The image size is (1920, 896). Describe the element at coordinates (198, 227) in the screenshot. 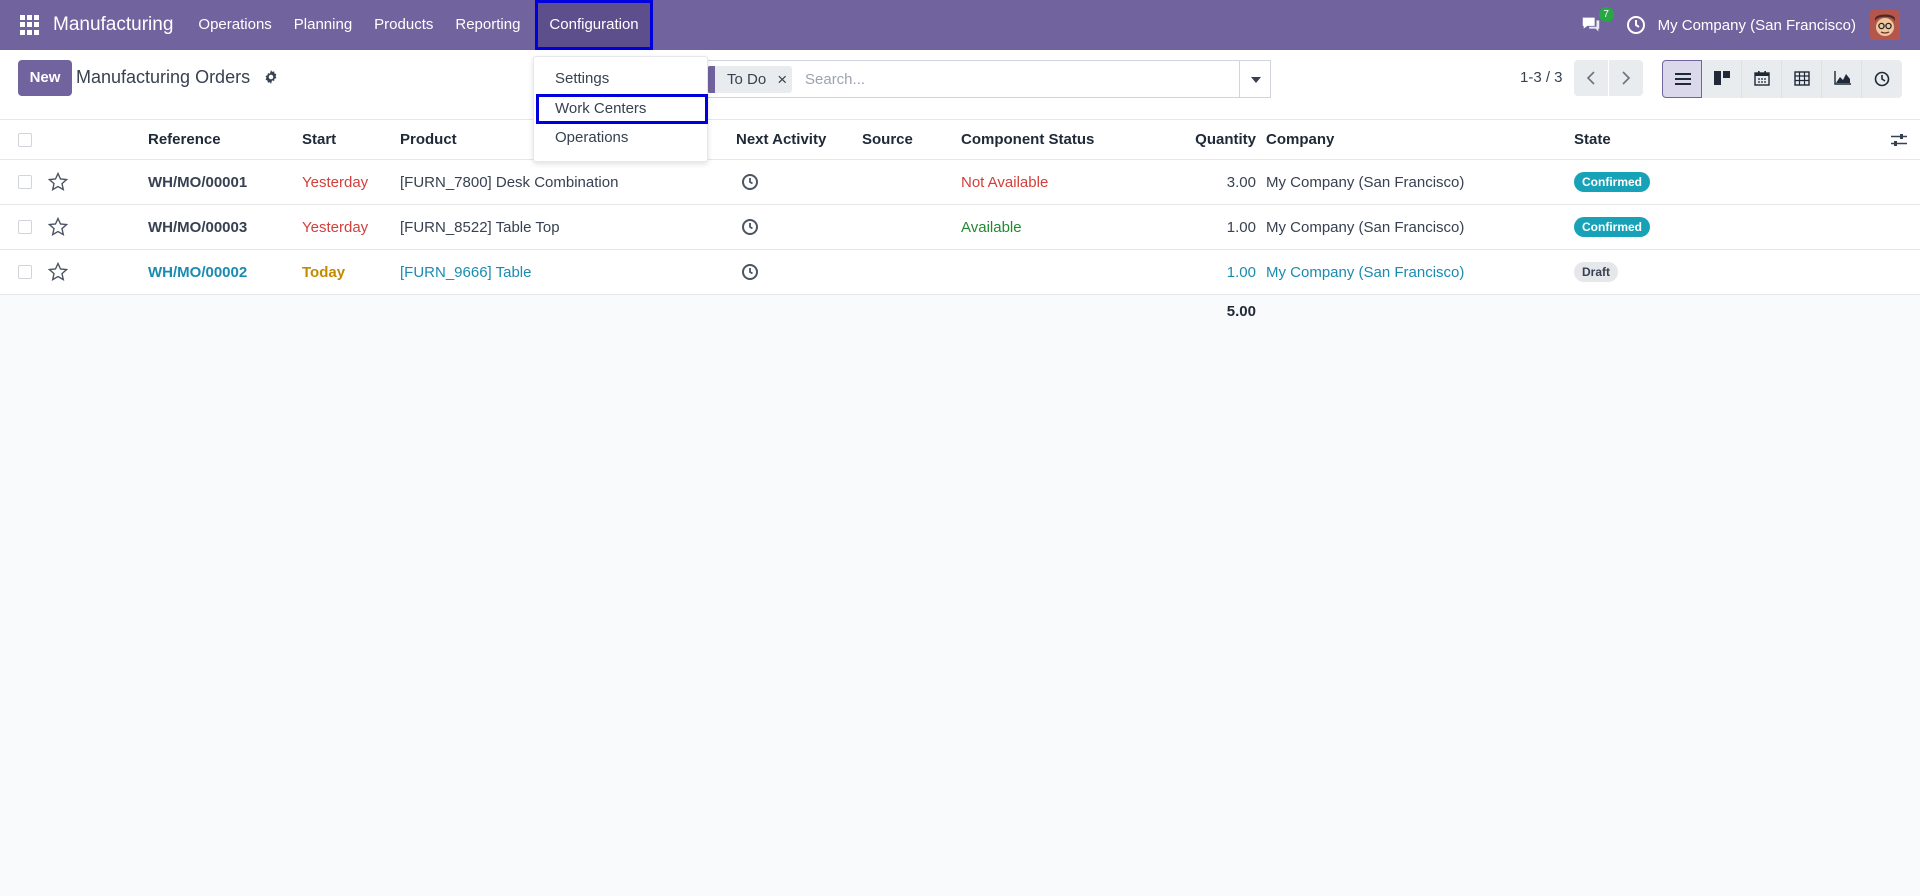

I see `cell-reference: WH/MO/00003` at that location.